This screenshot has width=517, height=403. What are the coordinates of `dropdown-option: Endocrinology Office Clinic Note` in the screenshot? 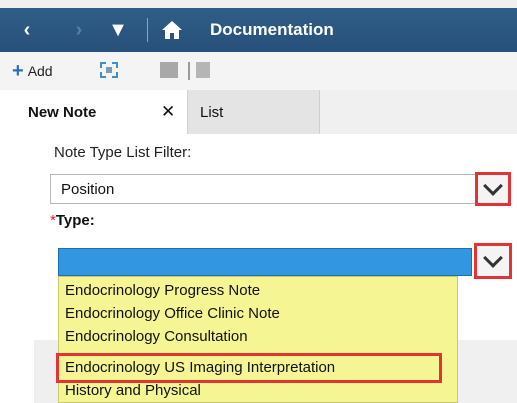 It's located at (172, 314).